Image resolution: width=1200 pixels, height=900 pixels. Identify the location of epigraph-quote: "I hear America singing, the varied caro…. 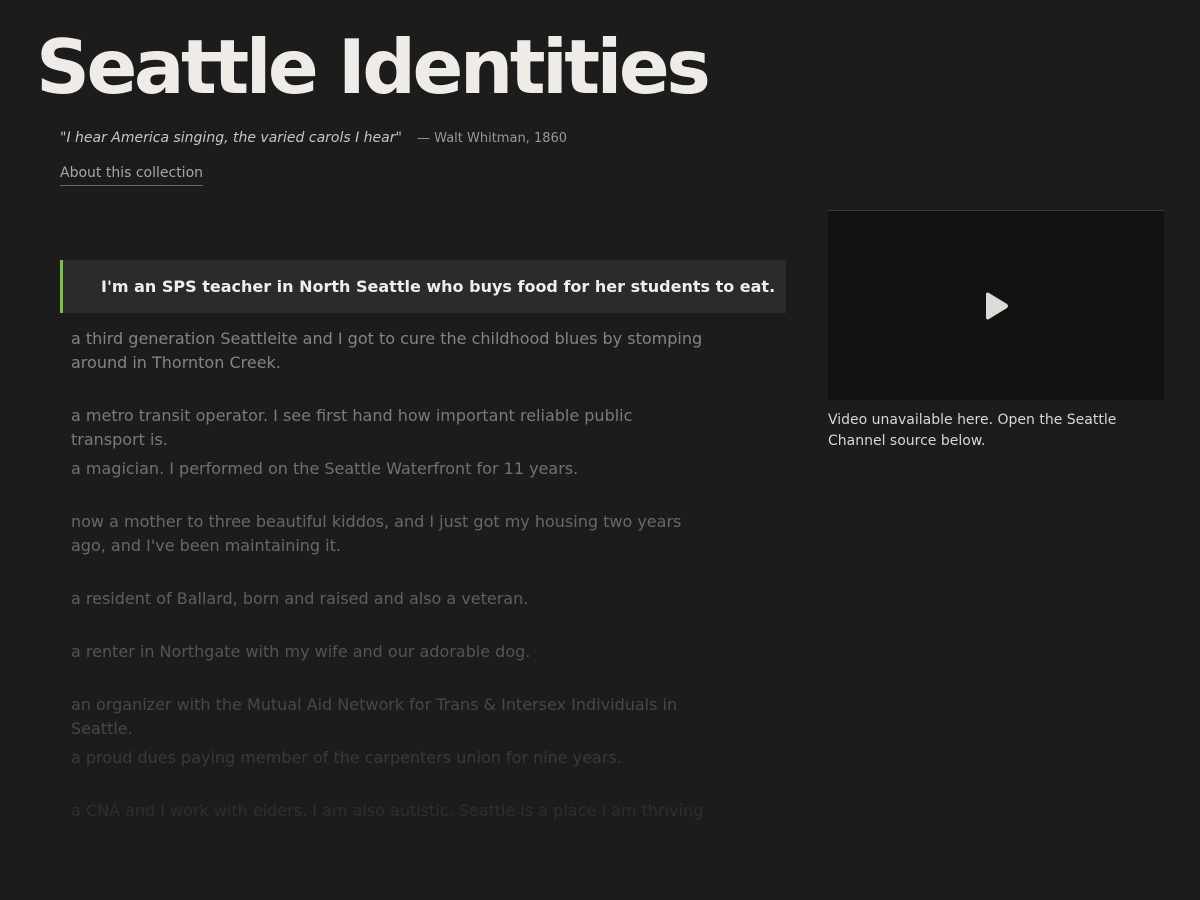
(231, 138).